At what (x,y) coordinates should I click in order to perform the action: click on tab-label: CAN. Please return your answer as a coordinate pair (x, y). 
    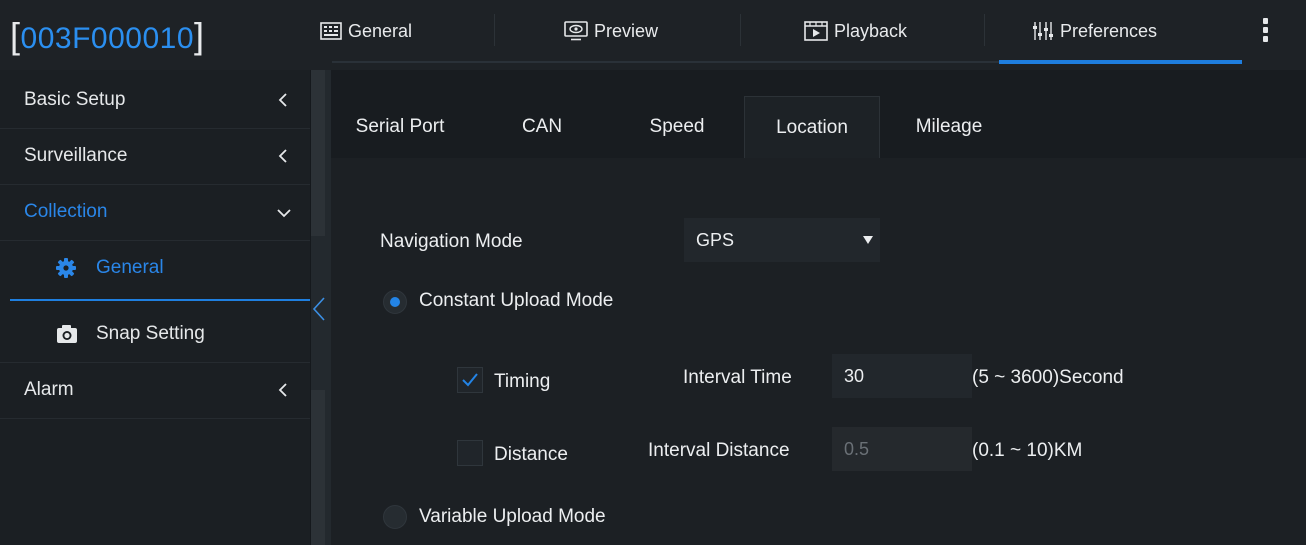
    Looking at the image, I should click on (542, 126).